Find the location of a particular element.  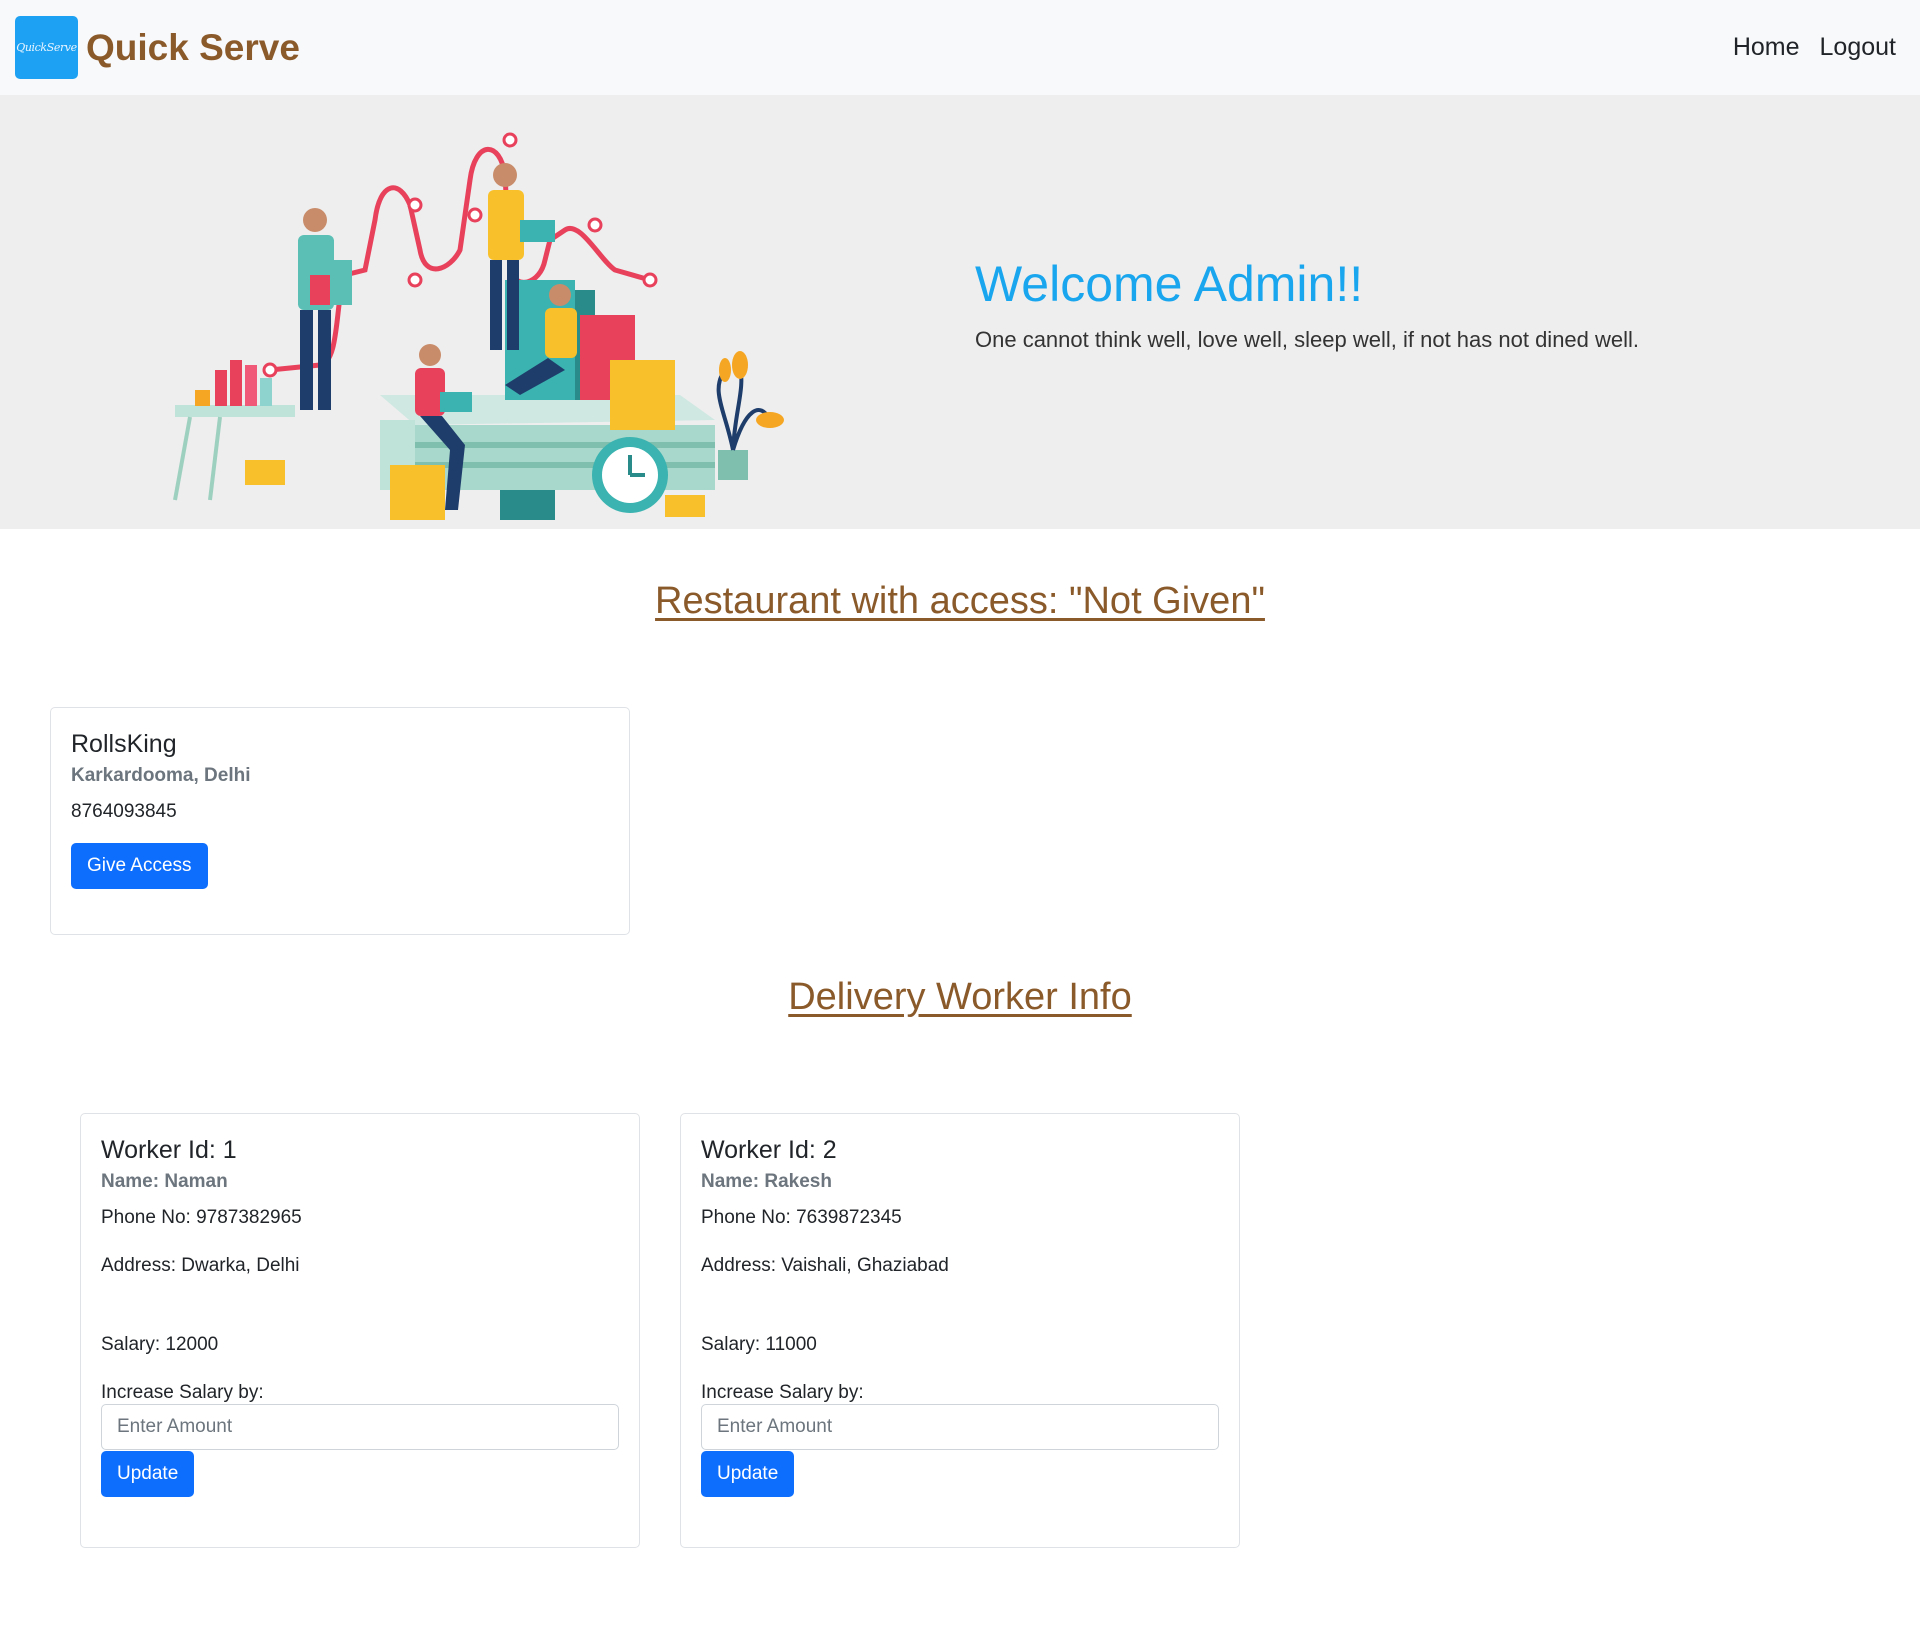

restaurant-location: Karkardooma, Delhi is located at coordinates (161, 775).